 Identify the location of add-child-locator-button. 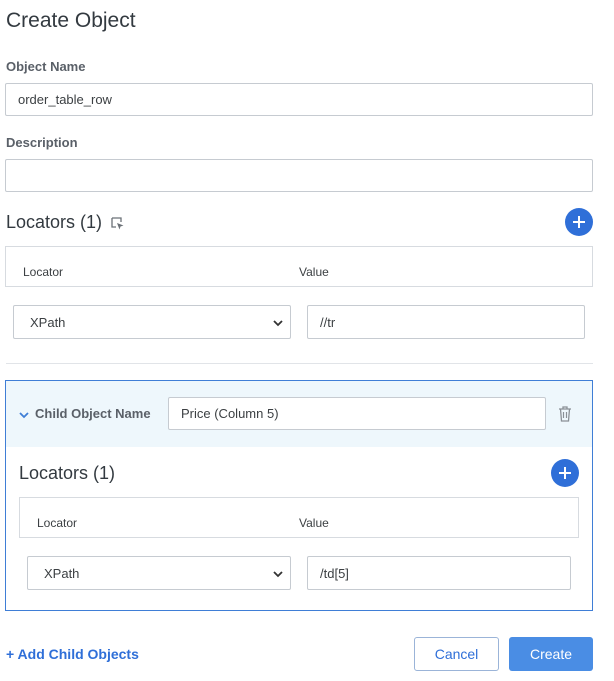
(565, 473).